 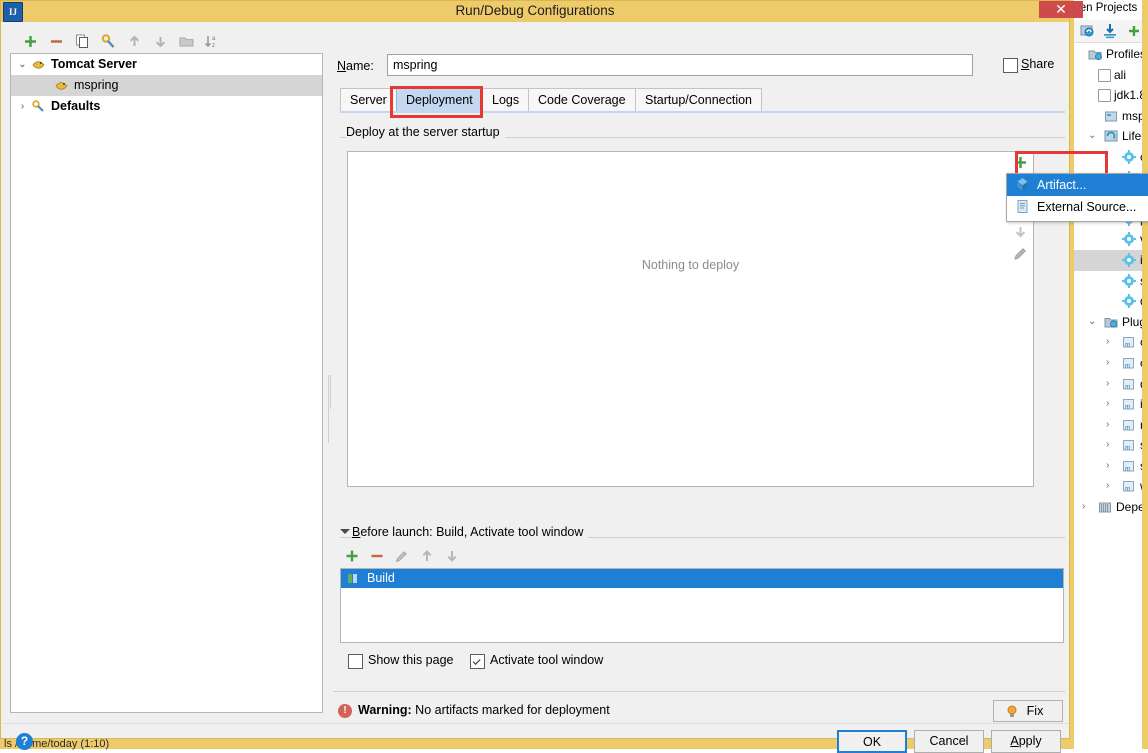 What do you see at coordinates (108, 41) in the screenshot?
I see `save-configuration-icon` at bounding box center [108, 41].